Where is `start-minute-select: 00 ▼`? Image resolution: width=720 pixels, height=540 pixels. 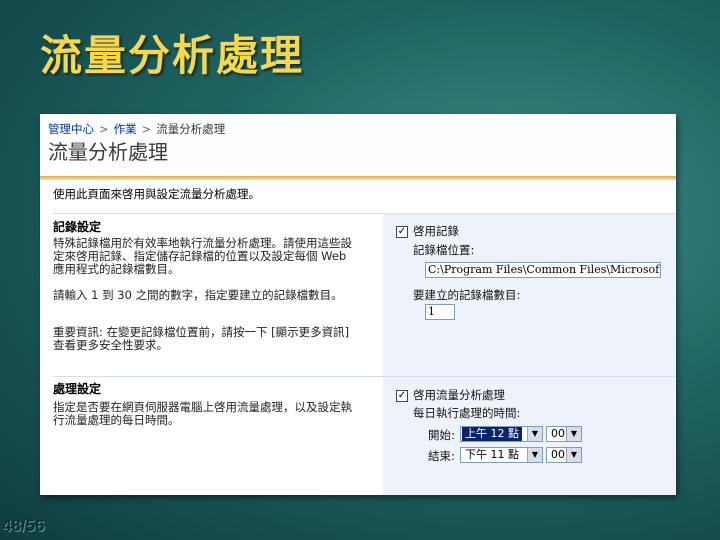
start-minute-select: 00 ▼ is located at coordinates (564, 434).